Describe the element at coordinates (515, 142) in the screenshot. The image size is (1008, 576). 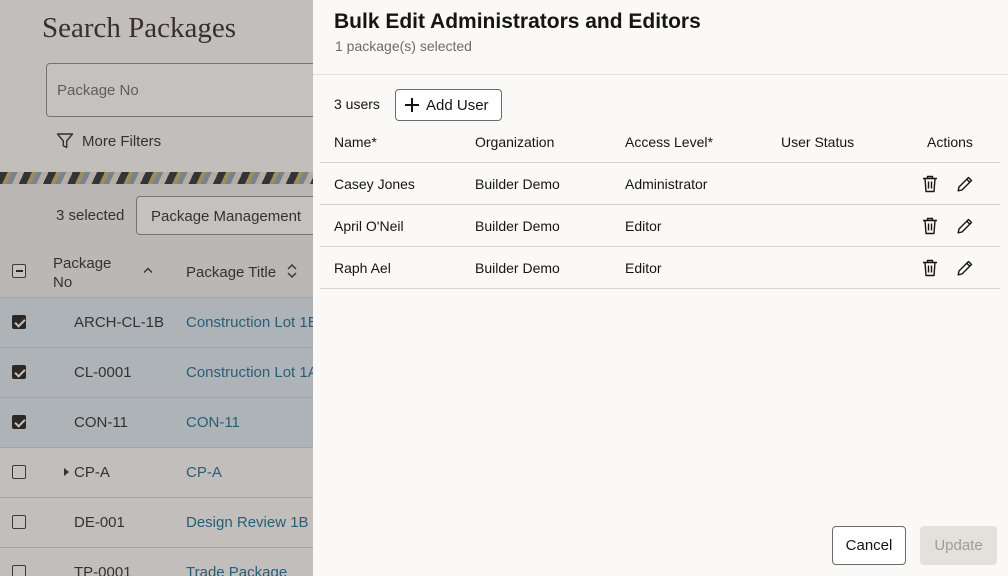
I see `column-header-organization: Organization` at that location.